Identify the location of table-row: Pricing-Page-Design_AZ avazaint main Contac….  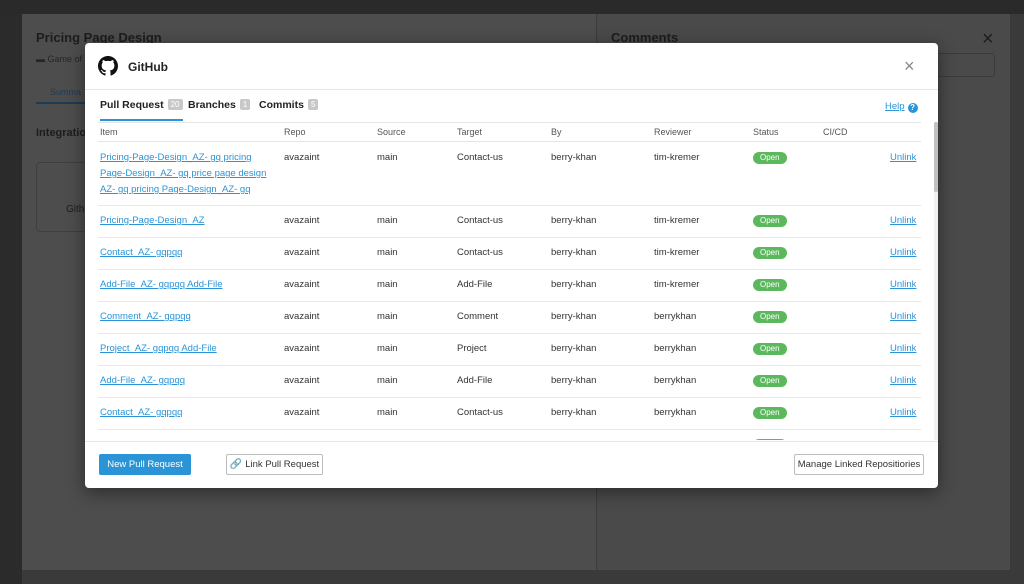
(509, 222).